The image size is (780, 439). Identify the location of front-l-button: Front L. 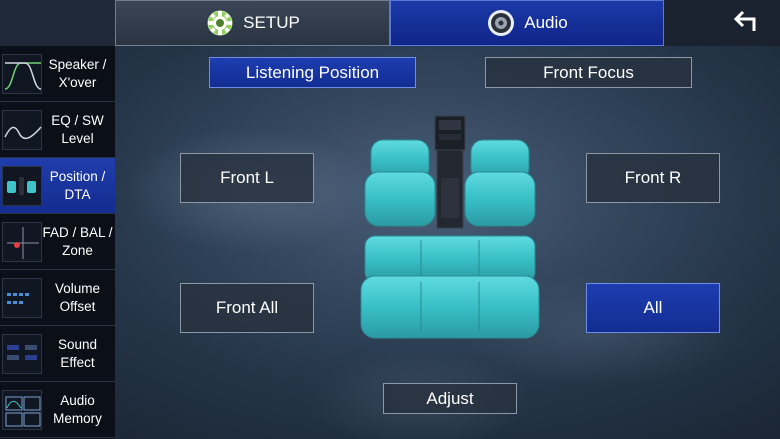
(247, 178).